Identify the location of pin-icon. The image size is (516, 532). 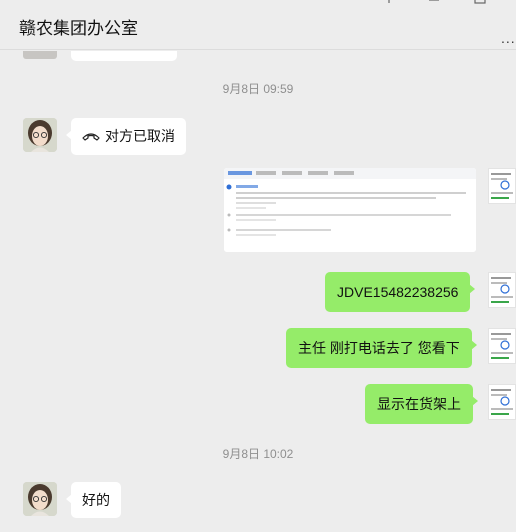
(389, 4).